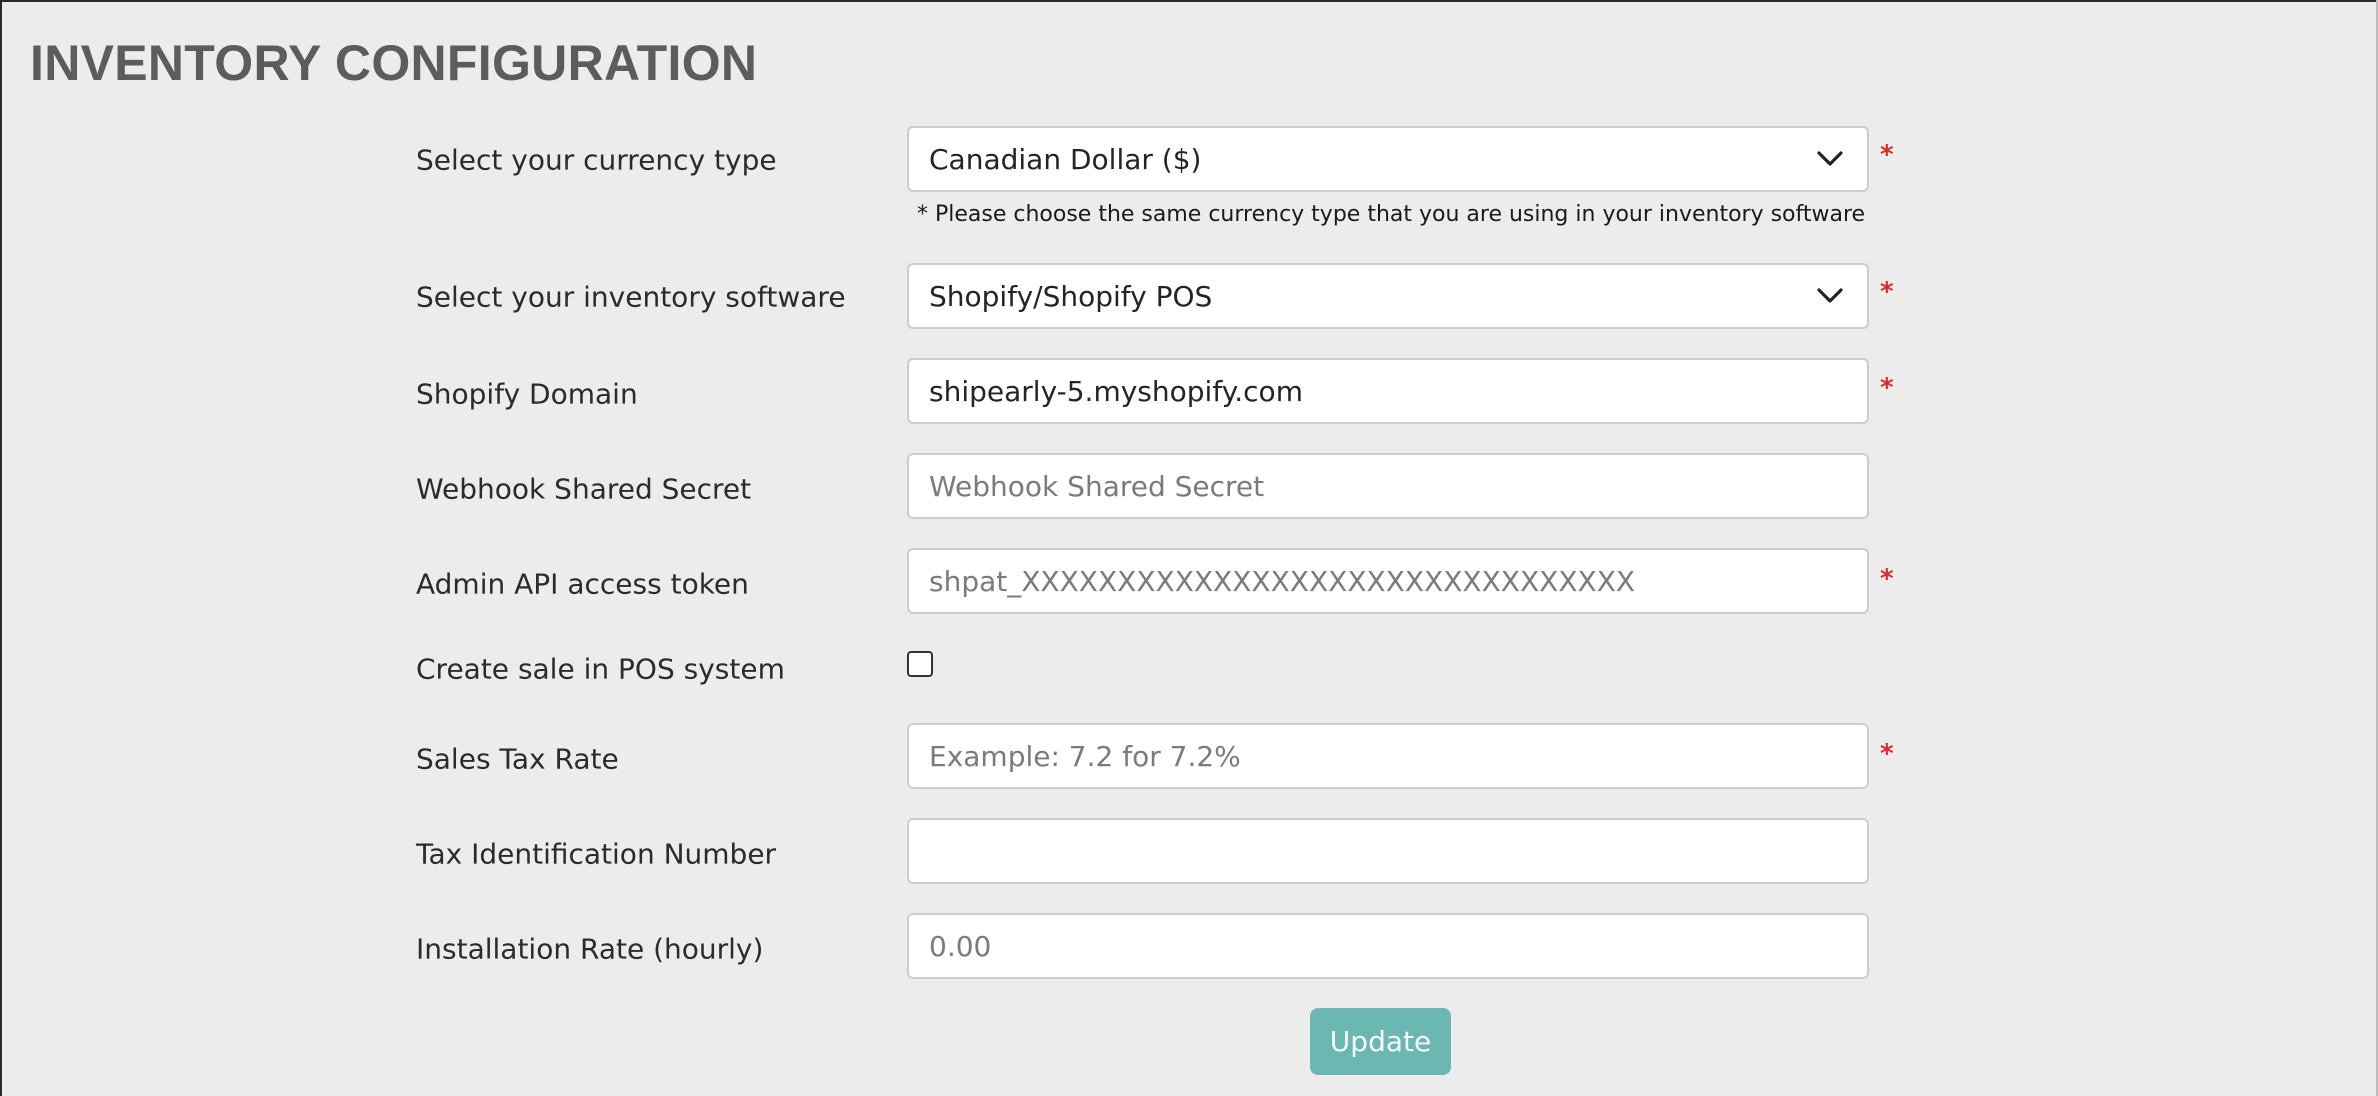  I want to click on sales-tax-label: Sales Tax Rate, so click(517, 759).